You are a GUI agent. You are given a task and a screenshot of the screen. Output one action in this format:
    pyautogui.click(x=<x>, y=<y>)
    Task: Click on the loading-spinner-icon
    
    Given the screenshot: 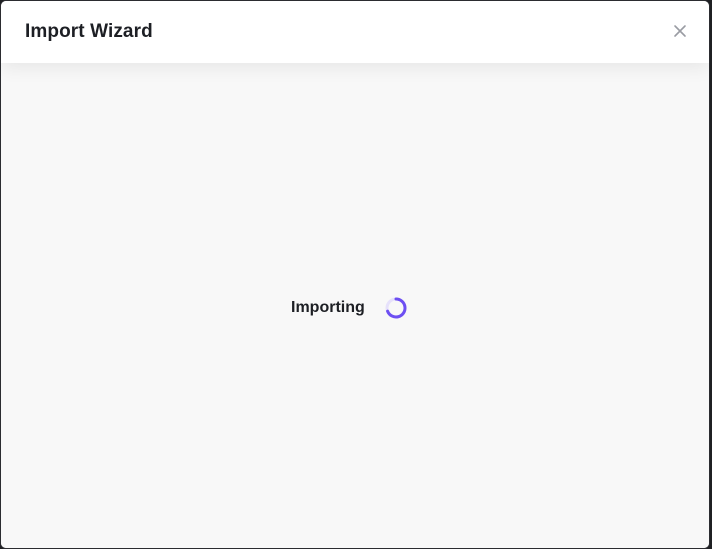 What is the action you would take?
    pyautogui.click(x=396, y=308)
    